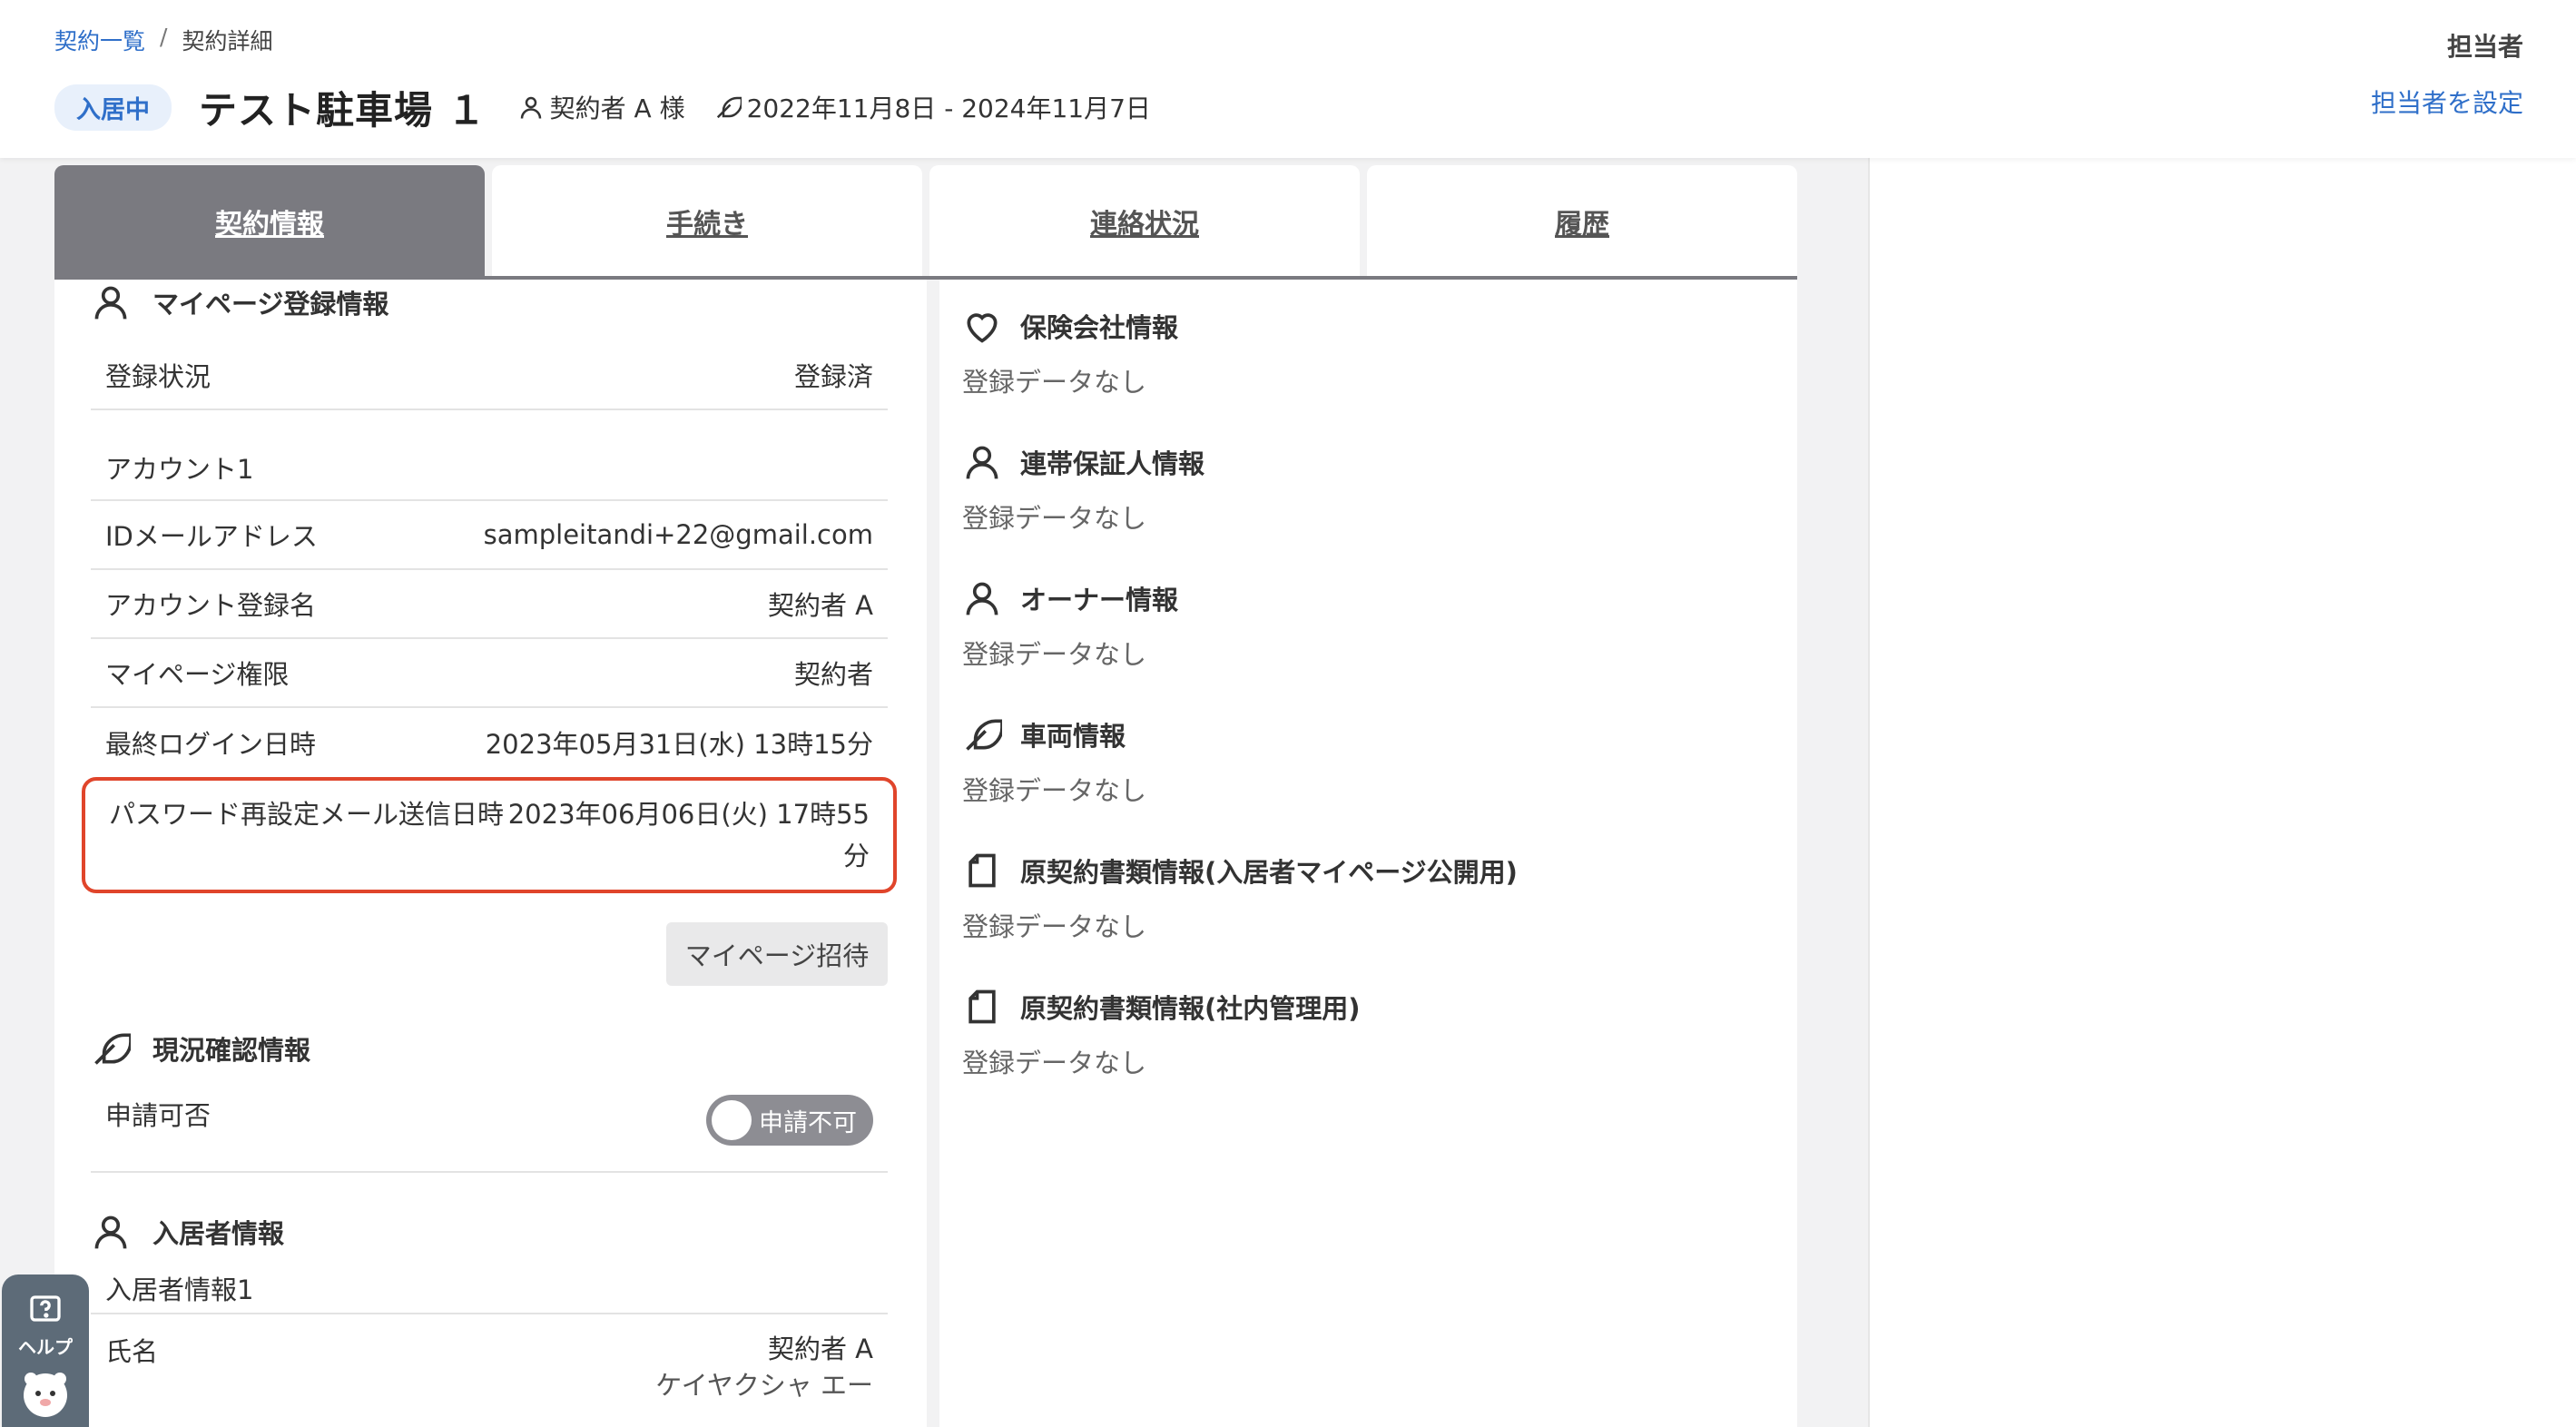  Describe the element at coordinates (679, 744) in the screenshot. I see `last-login-value: 2023年05月31日(水) 13時15分` at that location.